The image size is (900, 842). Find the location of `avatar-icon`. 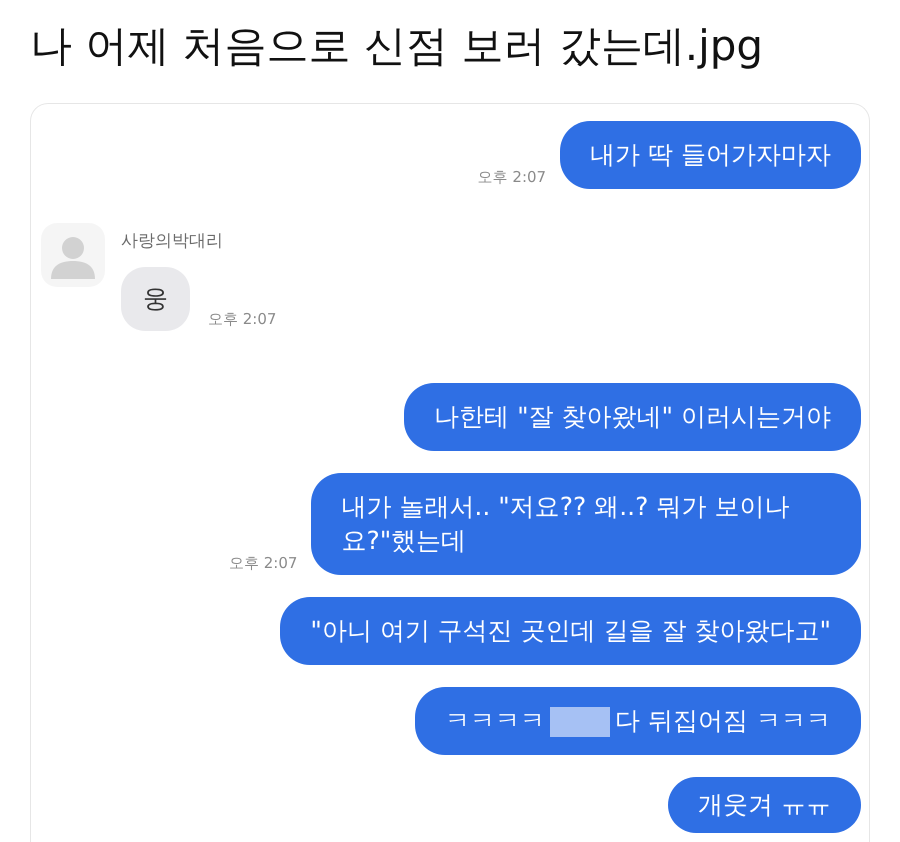

avatar-icon is located at coordinates (73, 255).